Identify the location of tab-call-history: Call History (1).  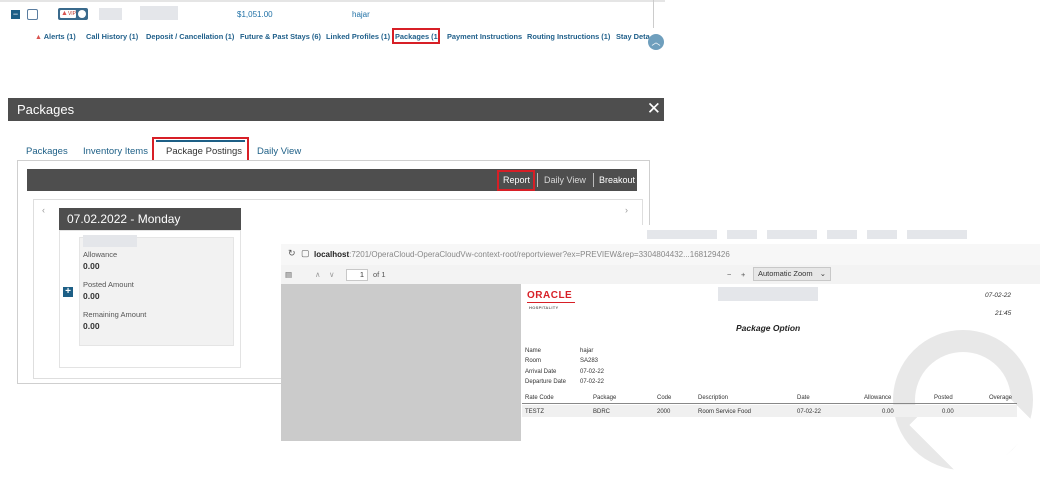
(112, 36).